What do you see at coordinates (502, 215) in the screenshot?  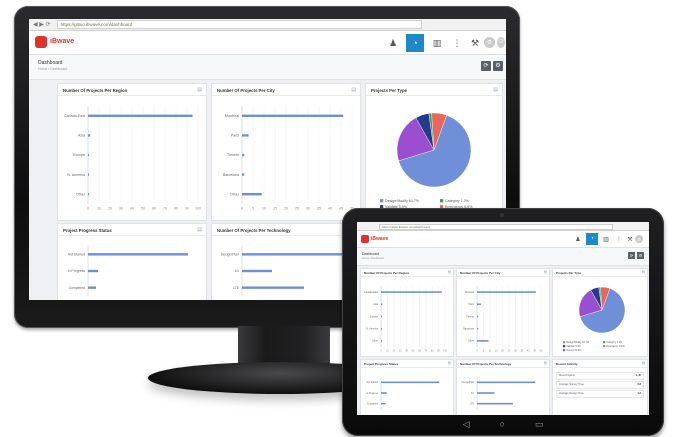 I see `camera-icon` at bounding box center [502, 215].